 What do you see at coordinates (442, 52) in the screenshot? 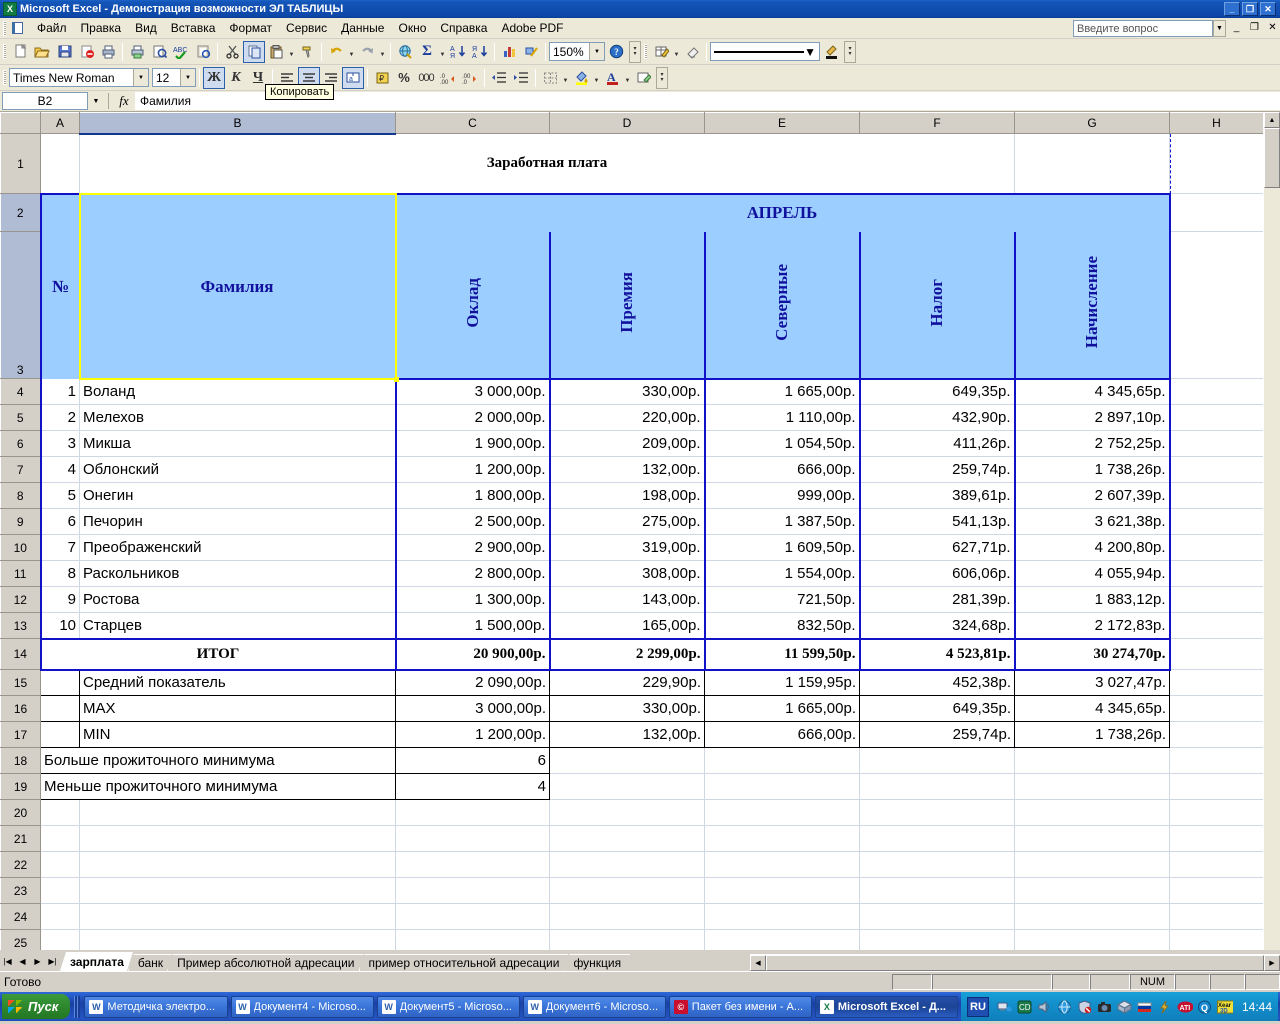
I see `autosum-chevron-icon: ▼` at bounding box center [442, 52].